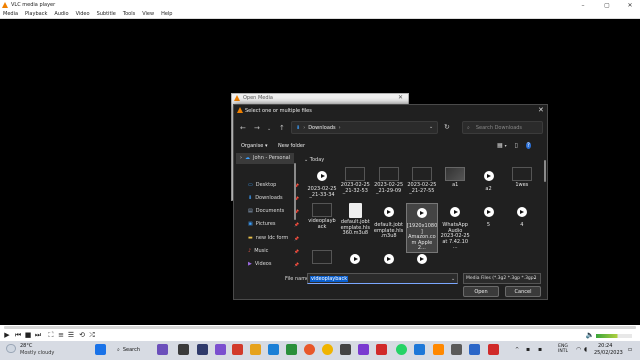 This screenshot has height=360, width=640. What do you see at coordinates (273, 349) in the screenshot?
I see `app-blue-icon` at bounding box center [273, 349].